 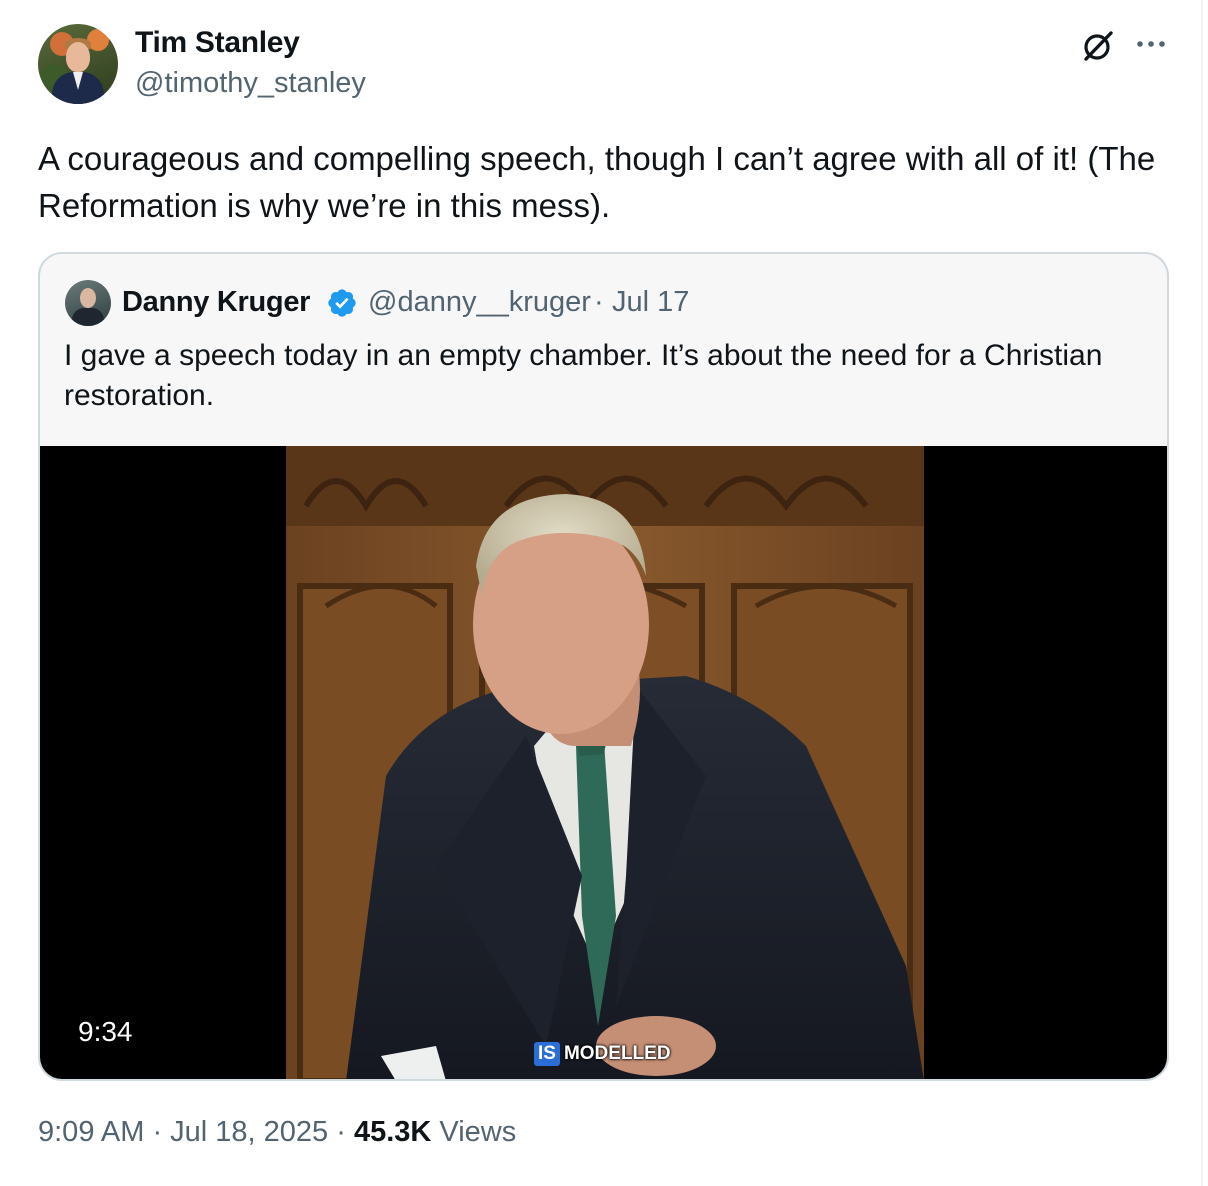 I want to click on quoted-author-handle: @danny__kruger, so click(x=479, y=302).